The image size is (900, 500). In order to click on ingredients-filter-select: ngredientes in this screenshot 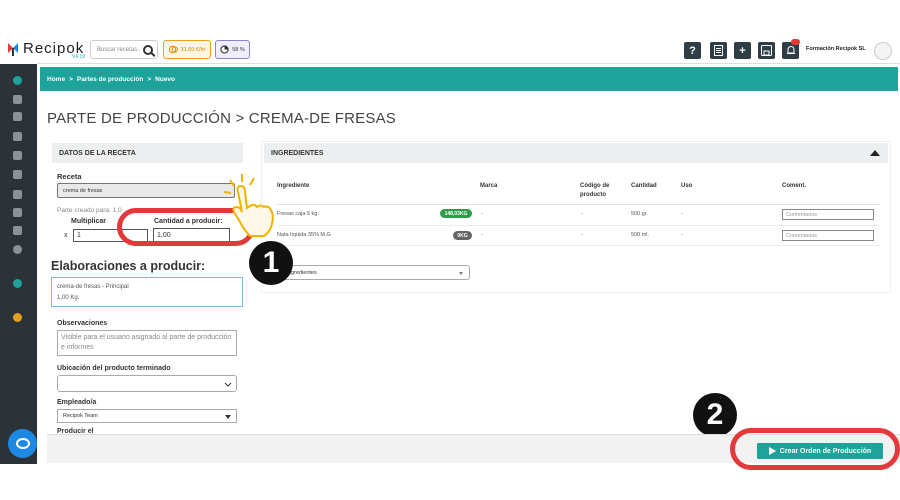, I will do `click(373, 272)`.